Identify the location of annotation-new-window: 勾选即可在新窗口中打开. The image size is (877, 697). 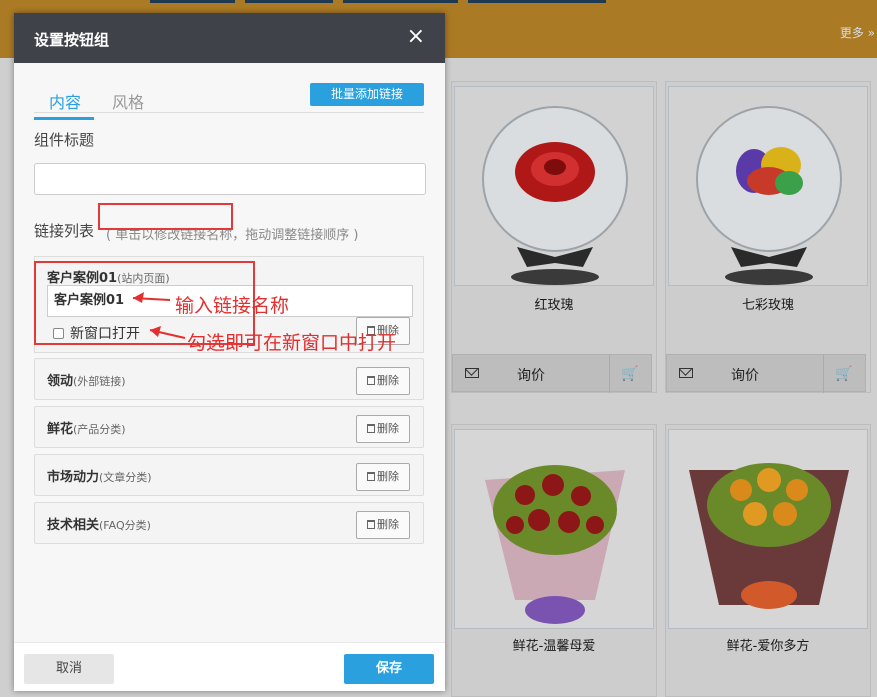
(292, 343).